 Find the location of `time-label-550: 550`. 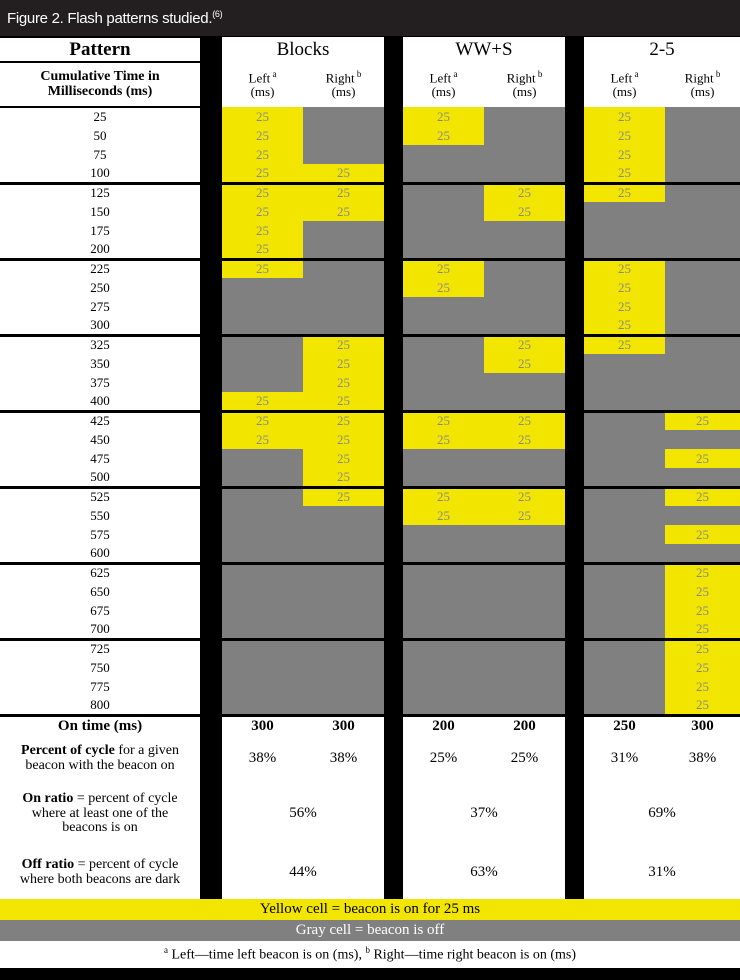

time-label-550: 550 is located at coordinates (100, 515).